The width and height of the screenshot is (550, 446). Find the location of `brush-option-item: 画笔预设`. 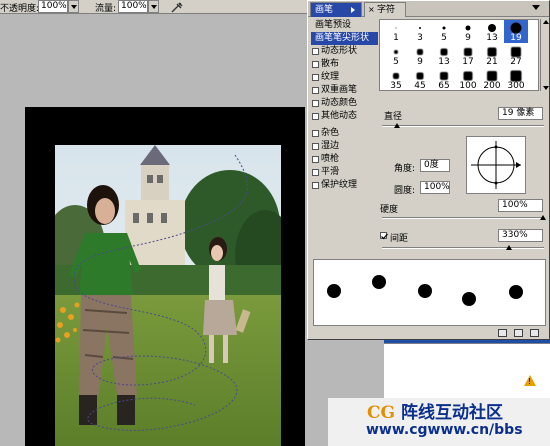

brush-option-item: 画笔预设 is located at coordinates (344, 25).